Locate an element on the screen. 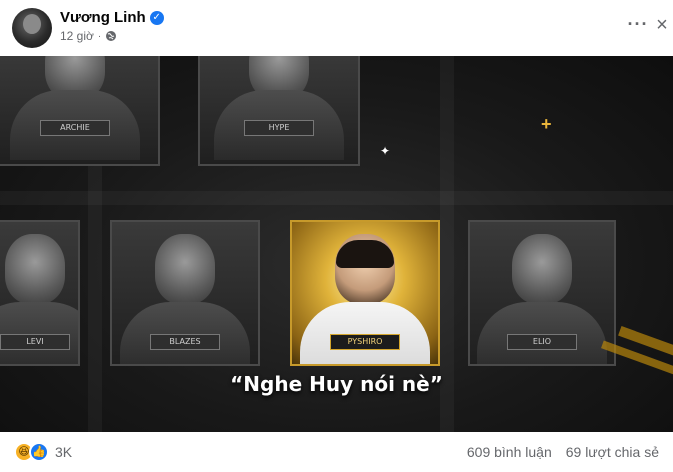 The height and width of the screenshot is (472, 673). reactions-summary: 😆 👍 3K is located at coordinates (43, 452).